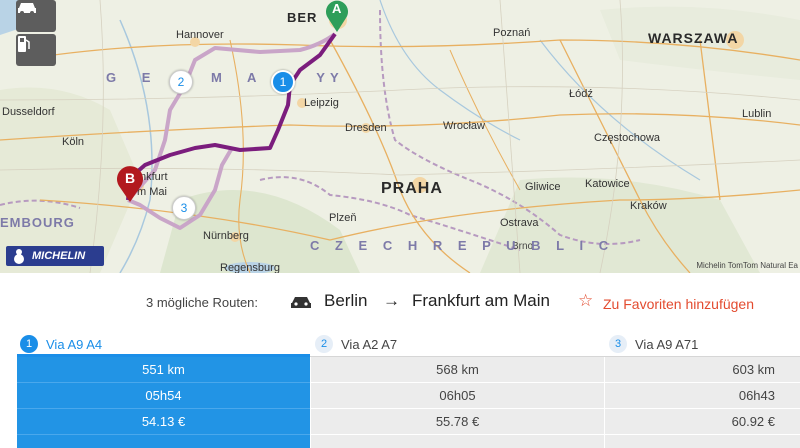  I want to click on city-label: Gliwice, so click(543, 187).